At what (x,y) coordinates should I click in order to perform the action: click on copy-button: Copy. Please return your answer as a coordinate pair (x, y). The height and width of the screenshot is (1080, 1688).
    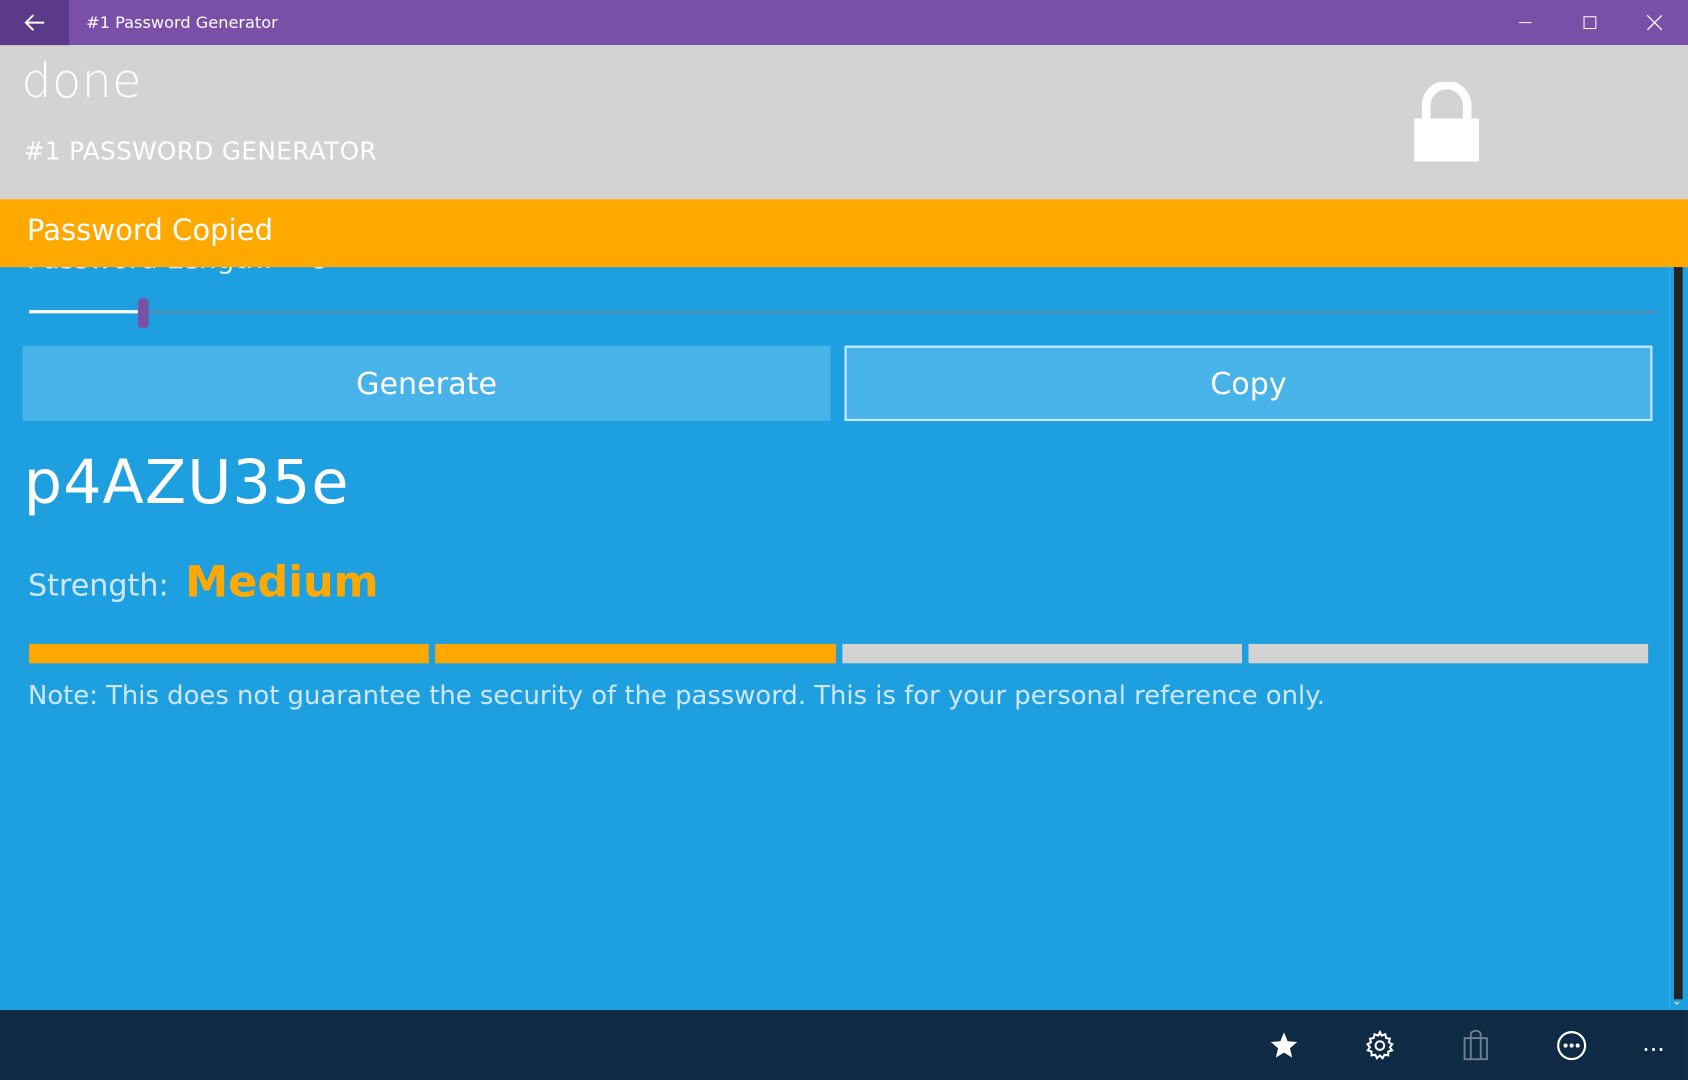
    Looking at the image, I should click on (1248, 383).